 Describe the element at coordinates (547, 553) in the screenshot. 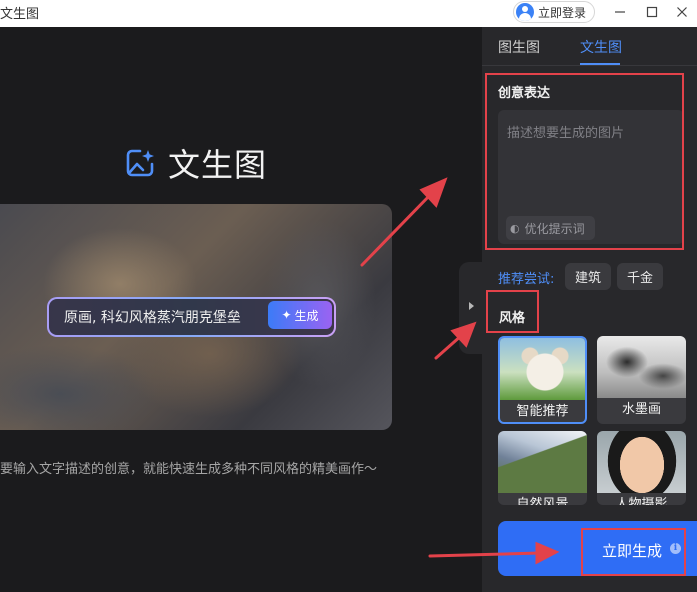

I see `arrow-head` at that location.